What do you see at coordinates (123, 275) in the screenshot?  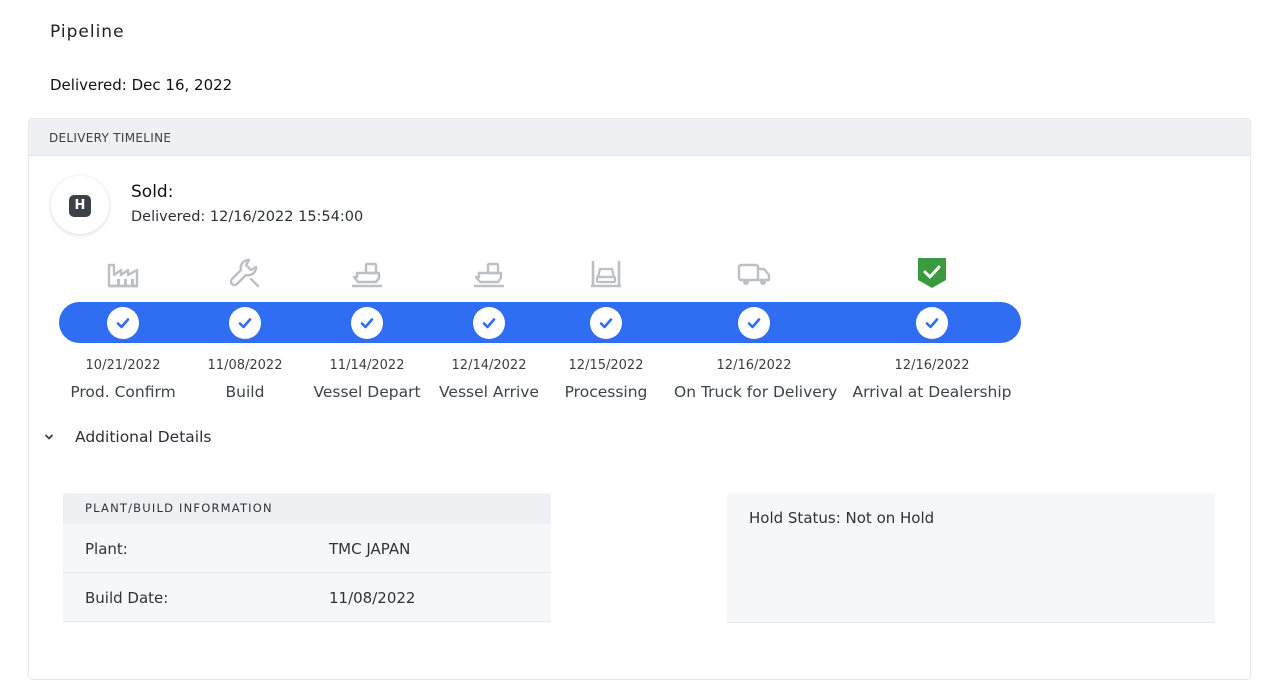 I see `factory-icon` at bounding box center [123, 275].